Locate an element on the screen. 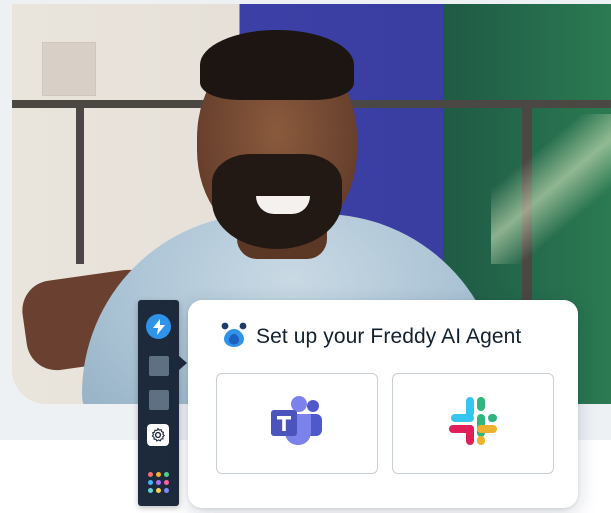  card-header: Set up your Freddy AI Agent is located at coordinates (370, 337).